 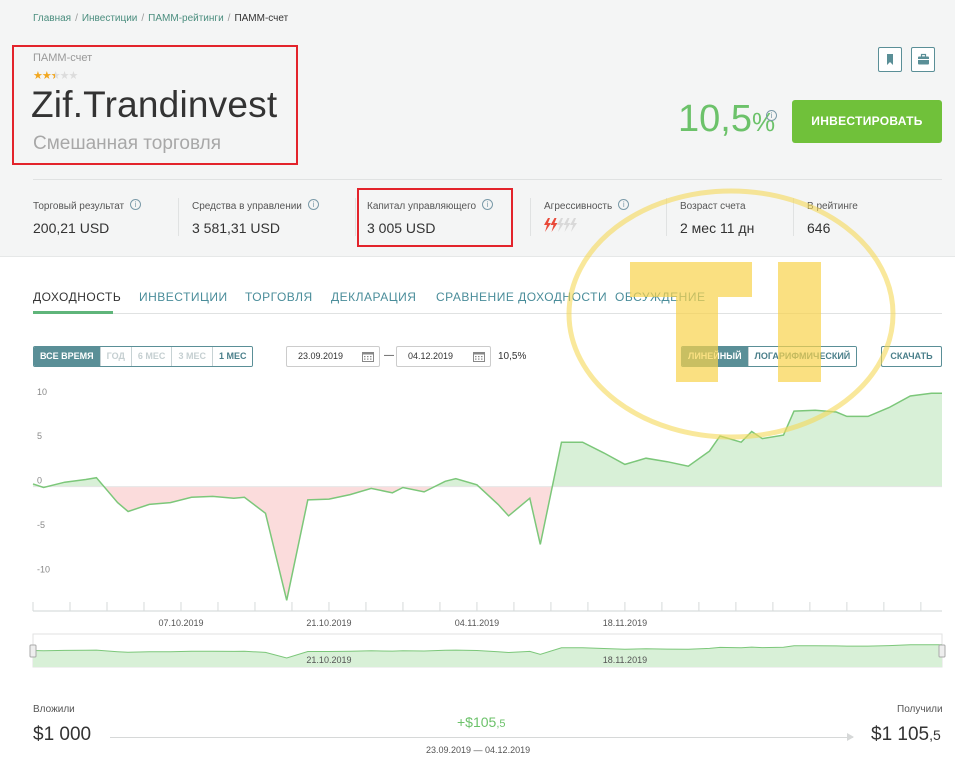 What do you see at coordinates (77, 297) in the screenshot?
I see `tab-returns: ДОХОДНОСТЬ` at bounding box center [77, 297].